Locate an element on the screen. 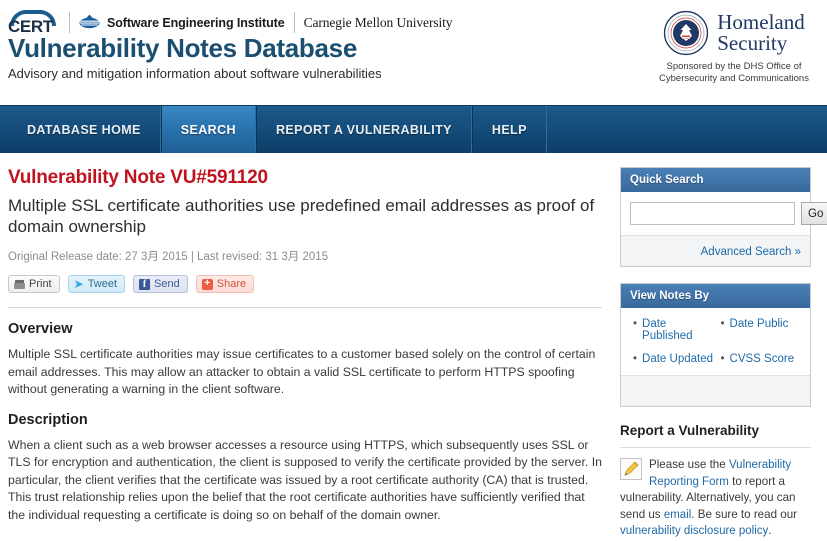  report-a-vulnerability-title: Report a Vulnerability is located at coordinates (690, 430).